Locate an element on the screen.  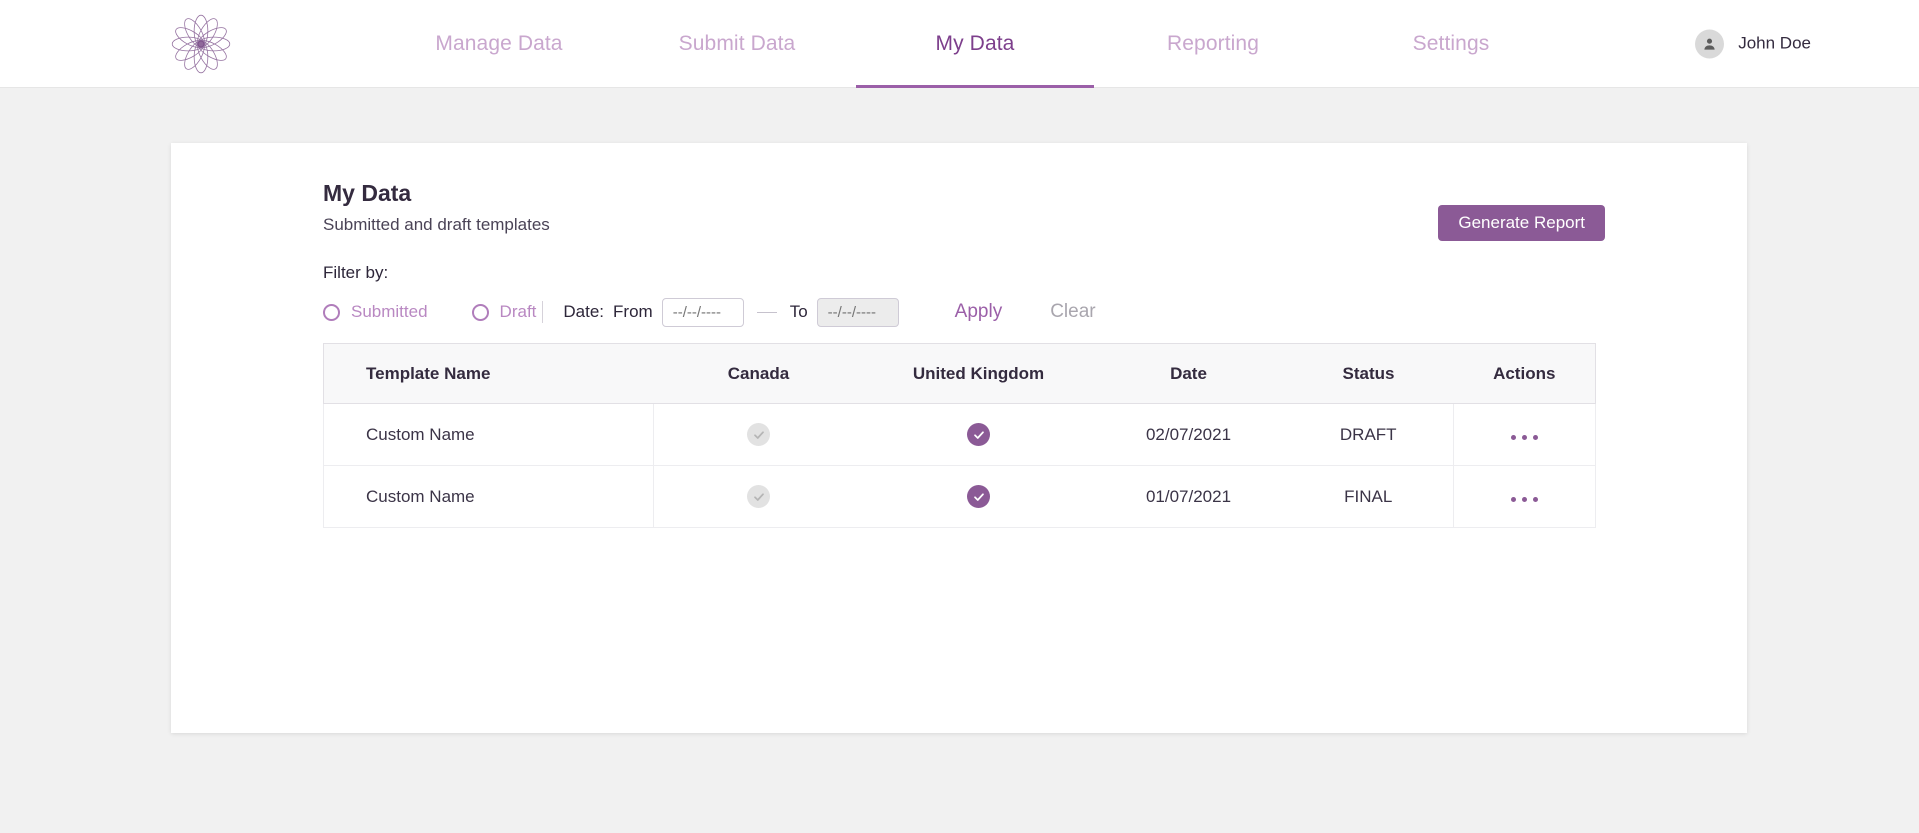
column-header-canada: Canada is located at coordinates (758, 373).